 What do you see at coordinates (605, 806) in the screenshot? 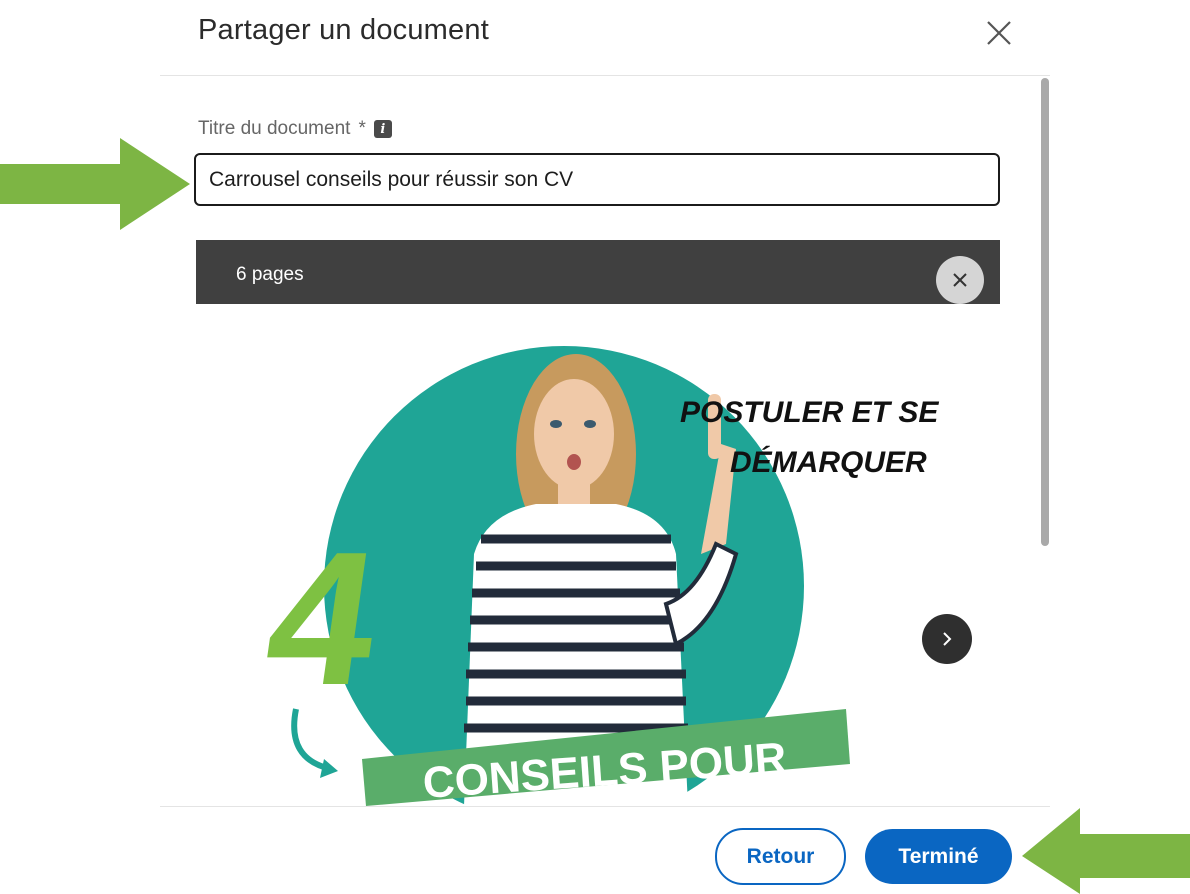
I see `footer-divider` at bounding box center [605, 806].